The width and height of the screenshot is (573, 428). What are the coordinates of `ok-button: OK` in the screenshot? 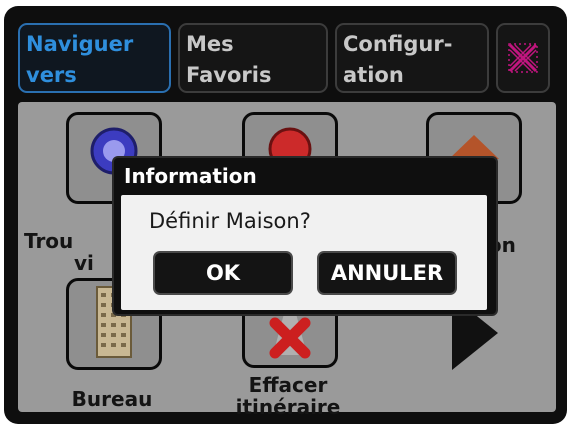 It's located at (223, 273).